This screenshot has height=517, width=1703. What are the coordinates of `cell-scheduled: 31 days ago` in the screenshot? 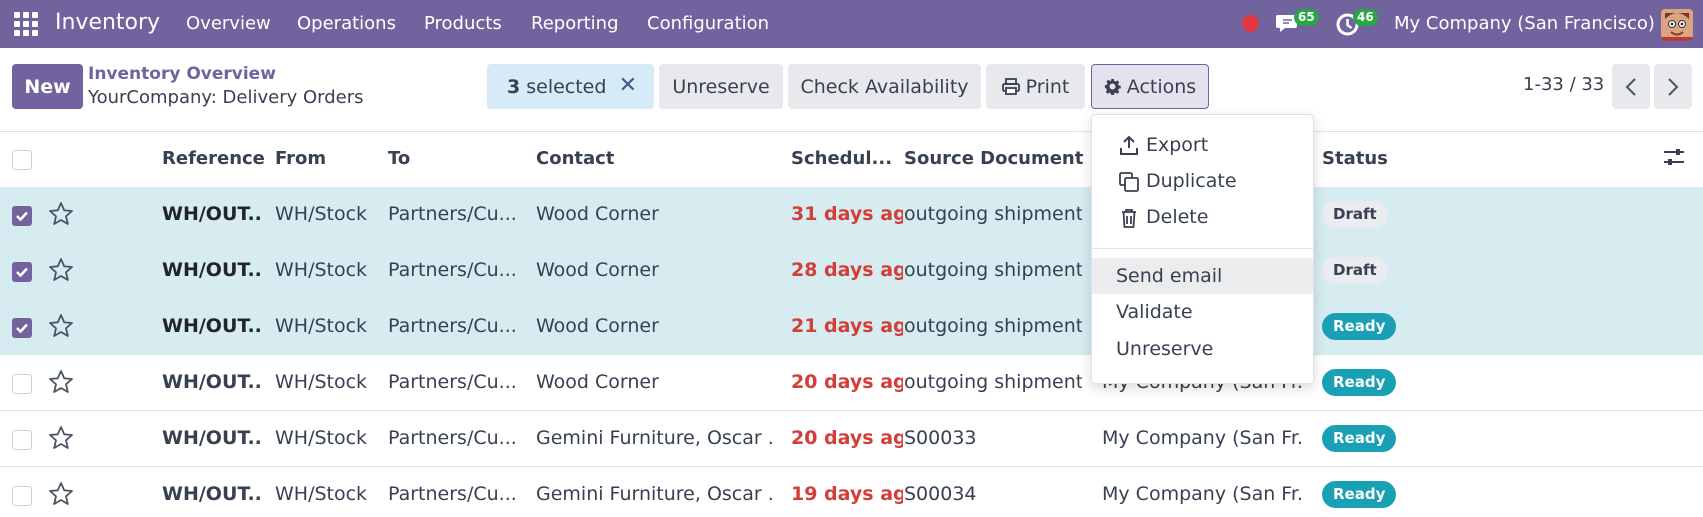 It's located at (847, 214).